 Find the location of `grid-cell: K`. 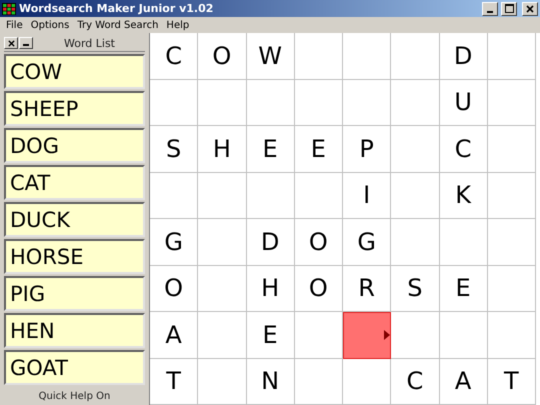

grid-cell: K is located at coordinates (464, 195).